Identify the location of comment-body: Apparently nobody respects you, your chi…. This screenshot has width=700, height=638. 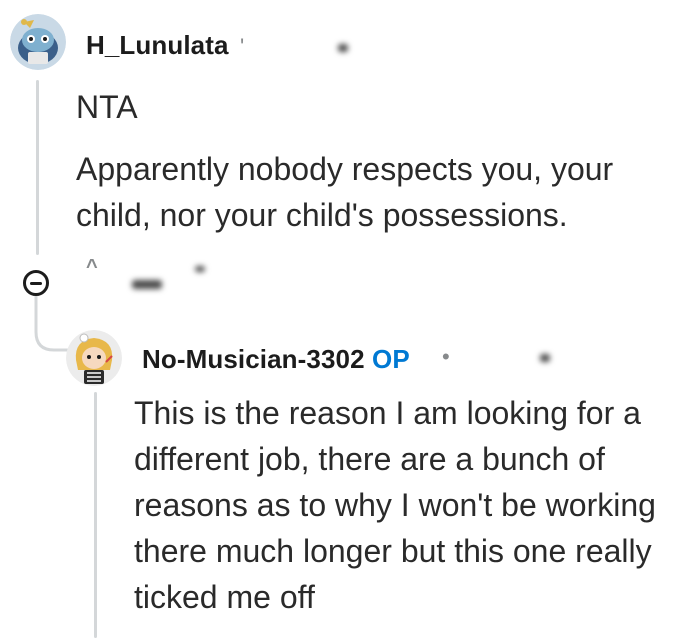
(361, 192).